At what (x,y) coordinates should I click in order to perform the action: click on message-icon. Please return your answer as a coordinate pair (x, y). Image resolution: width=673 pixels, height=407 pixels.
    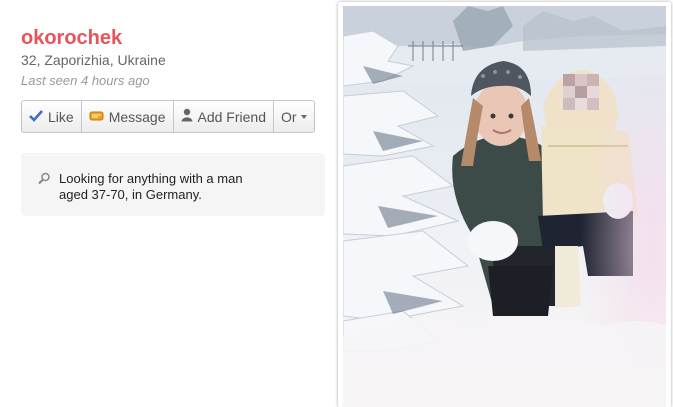
    Looking at the image, I should click on (96, 117).